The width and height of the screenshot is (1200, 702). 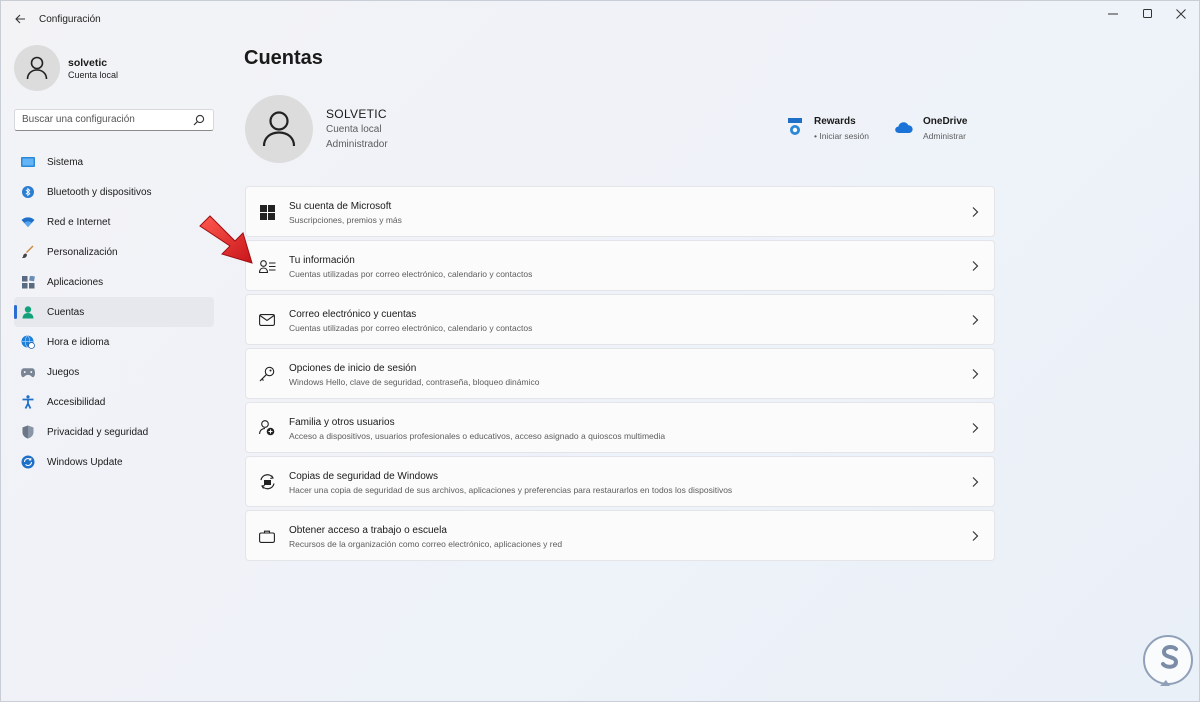 What do you see at coordinates (114, 372) in the screenshot?
I see `sidebar-item-juegos: Juegos` at bounding box center [114, 372].